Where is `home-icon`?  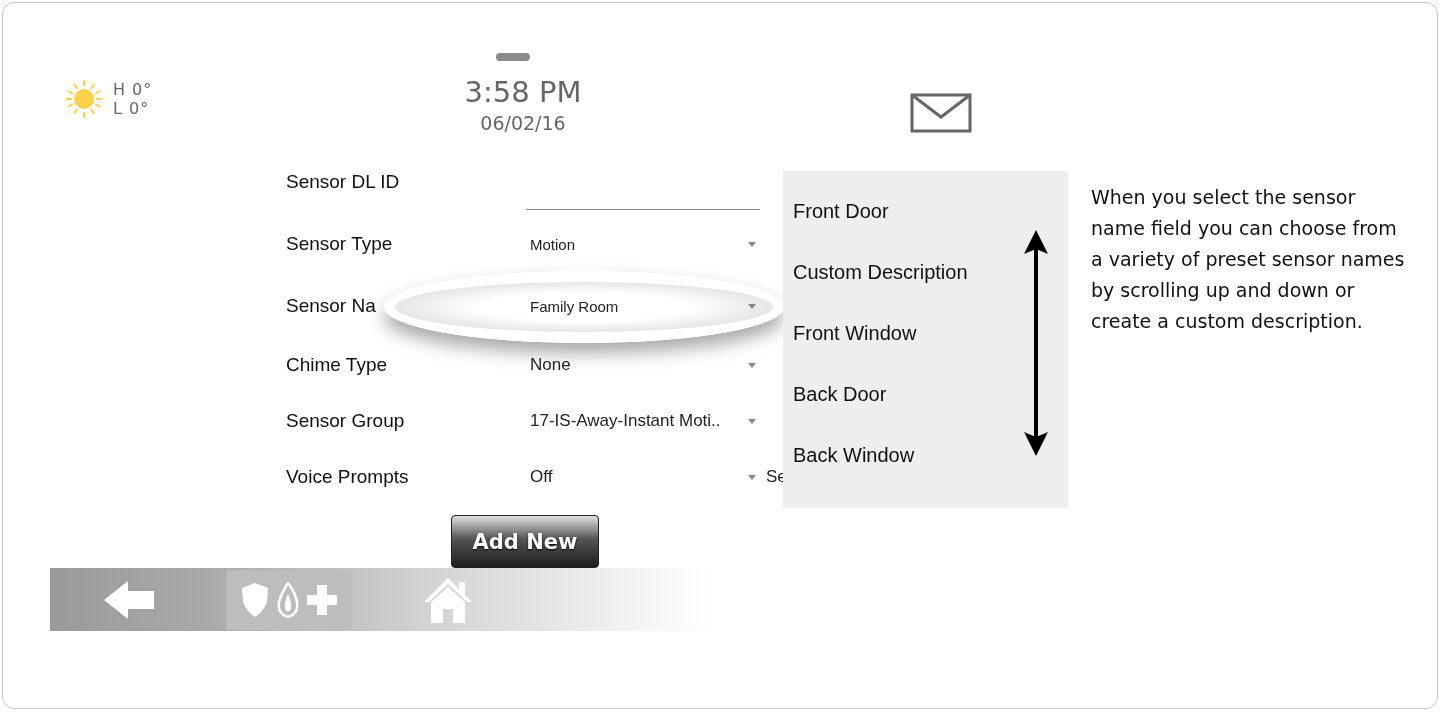
home-icon is located at coordinates (448, 599).